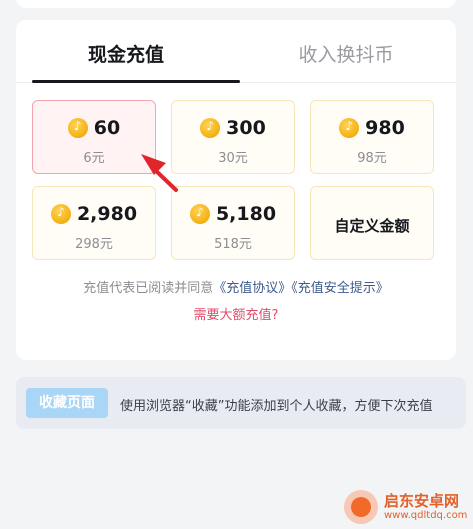  Describe the element at coordinates (426, 515) in the screenshot. I see `watermark-url: www.qdltdq.com` at that location.